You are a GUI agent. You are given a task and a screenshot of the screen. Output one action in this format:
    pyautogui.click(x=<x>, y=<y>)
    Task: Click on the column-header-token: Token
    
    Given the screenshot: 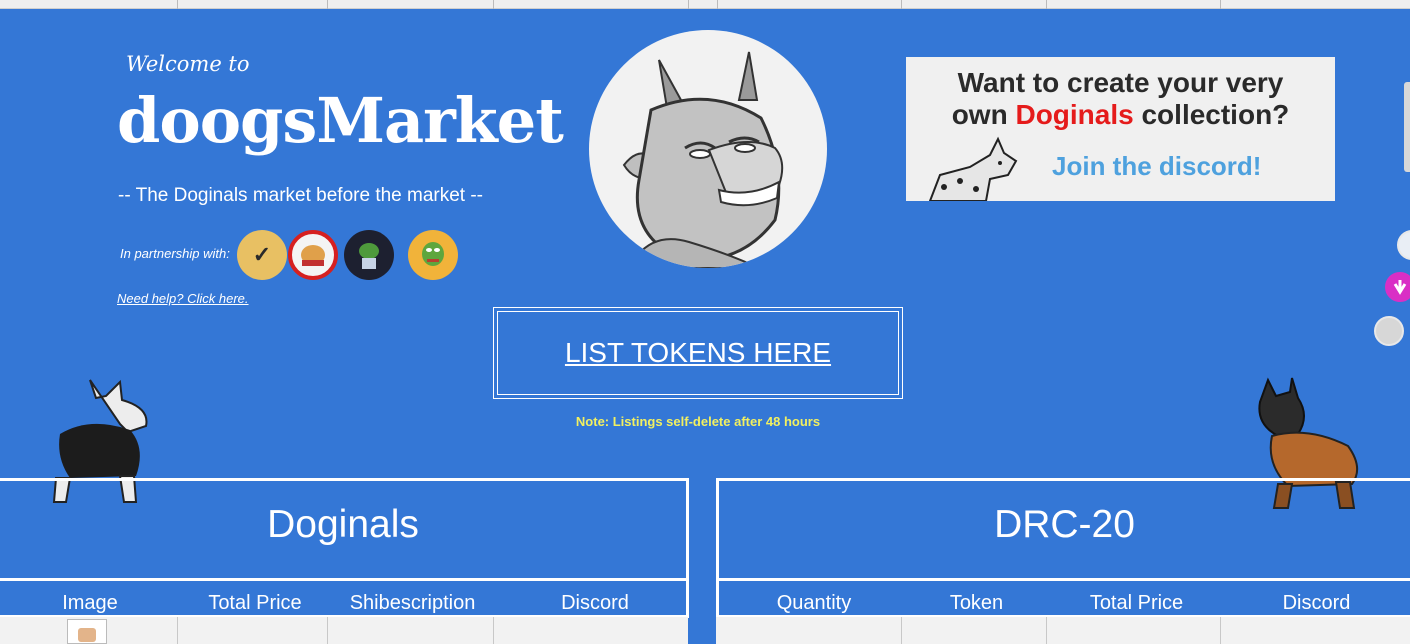 What is the action you would take?
    pyautogui.click(x=976, y=603)
    